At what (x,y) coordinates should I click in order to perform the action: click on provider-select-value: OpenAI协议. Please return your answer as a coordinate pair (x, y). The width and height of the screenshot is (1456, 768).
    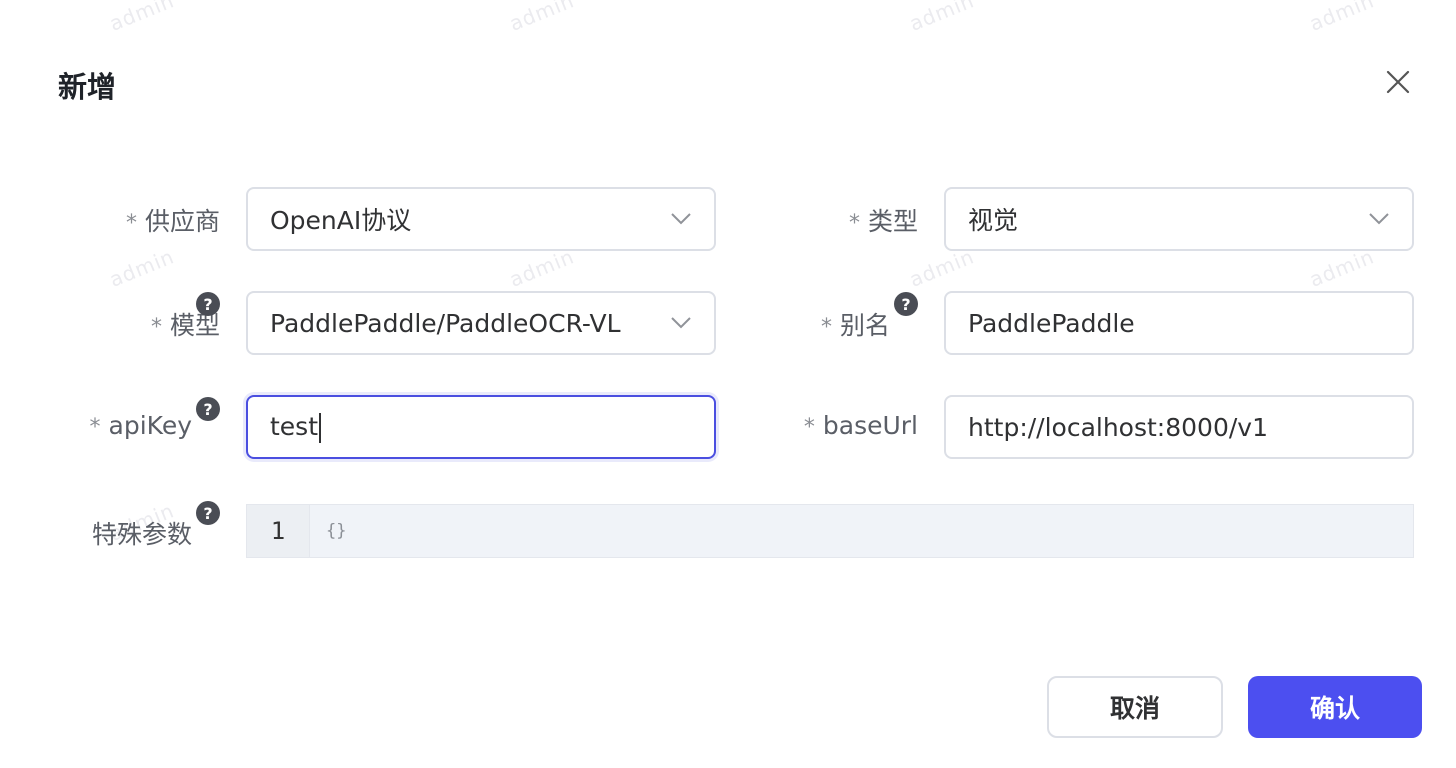
    Looking at the image, I should click on (341, 220).